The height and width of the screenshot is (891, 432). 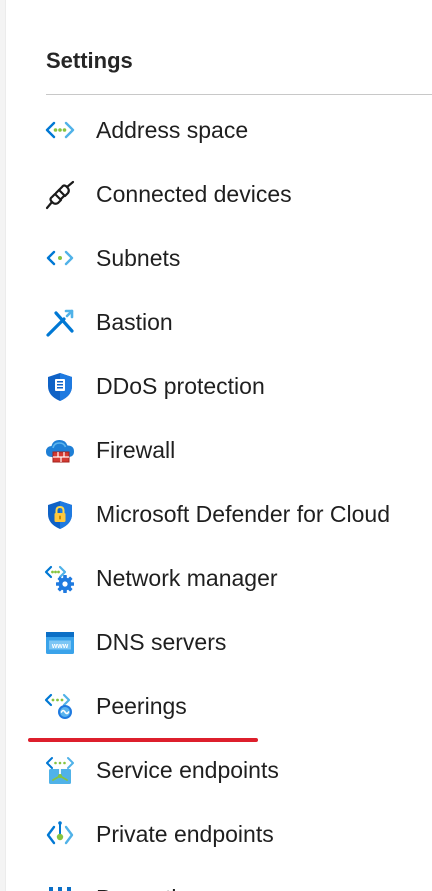 I want to click on menu-item-label: Private endpoints, so click(x=185, y=834).